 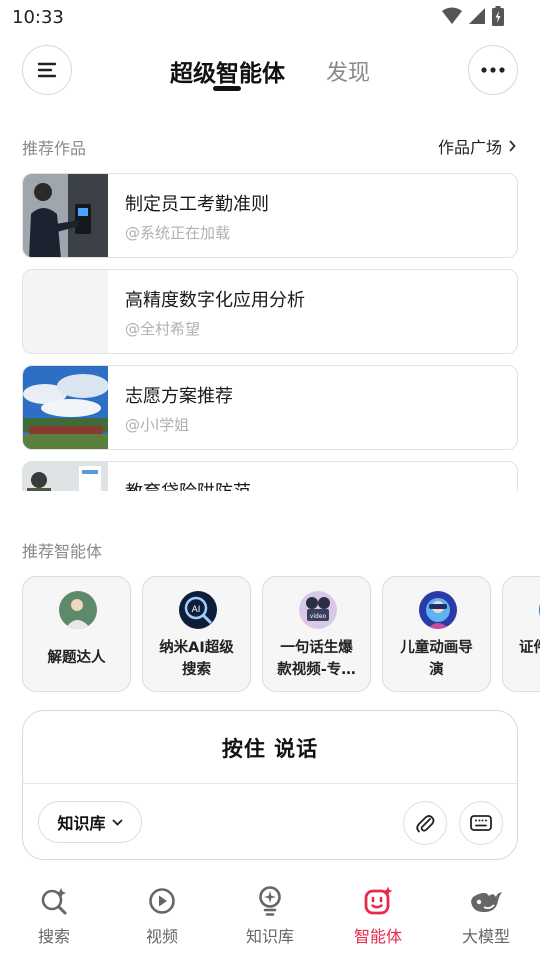 I want to click on menu-icon, so click(x=47, y=70).